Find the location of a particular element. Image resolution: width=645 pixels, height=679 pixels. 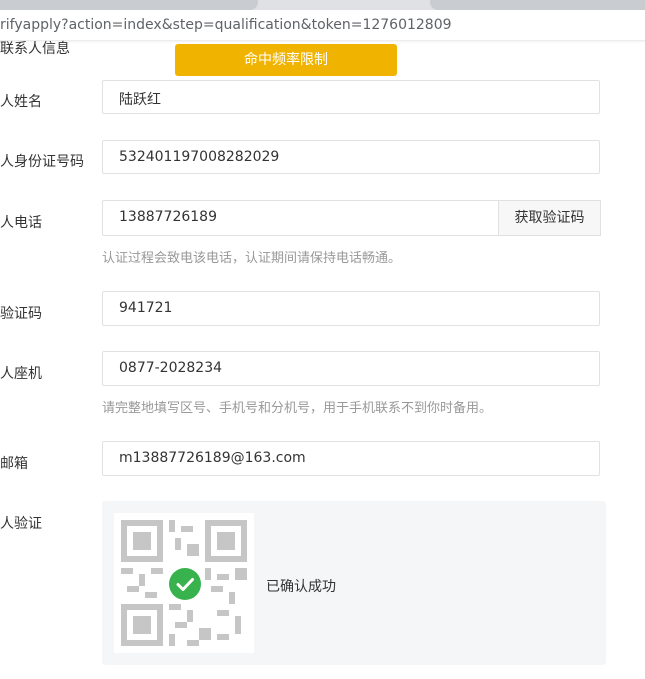

email-value: m13887726189@163.com is located at coordinates (212, 458).